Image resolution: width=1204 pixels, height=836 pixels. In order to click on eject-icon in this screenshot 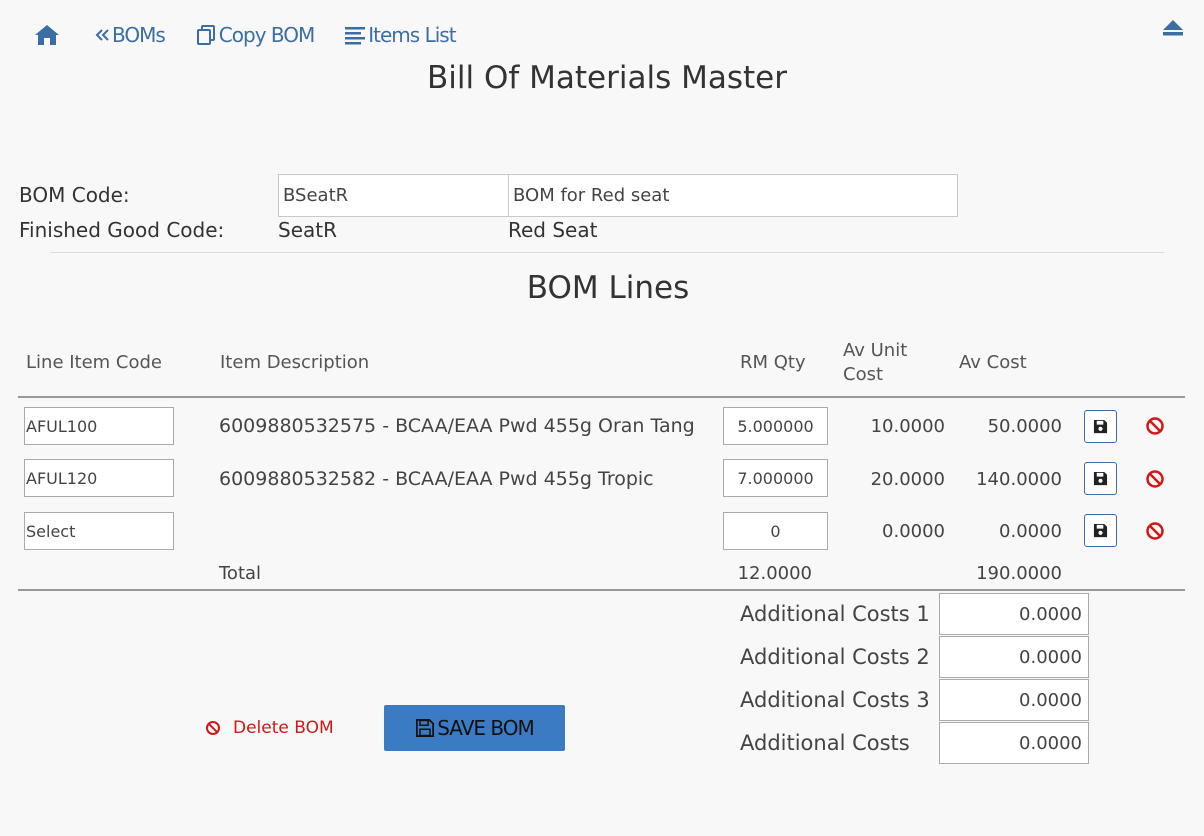, I will do `click(1173, 28)`.